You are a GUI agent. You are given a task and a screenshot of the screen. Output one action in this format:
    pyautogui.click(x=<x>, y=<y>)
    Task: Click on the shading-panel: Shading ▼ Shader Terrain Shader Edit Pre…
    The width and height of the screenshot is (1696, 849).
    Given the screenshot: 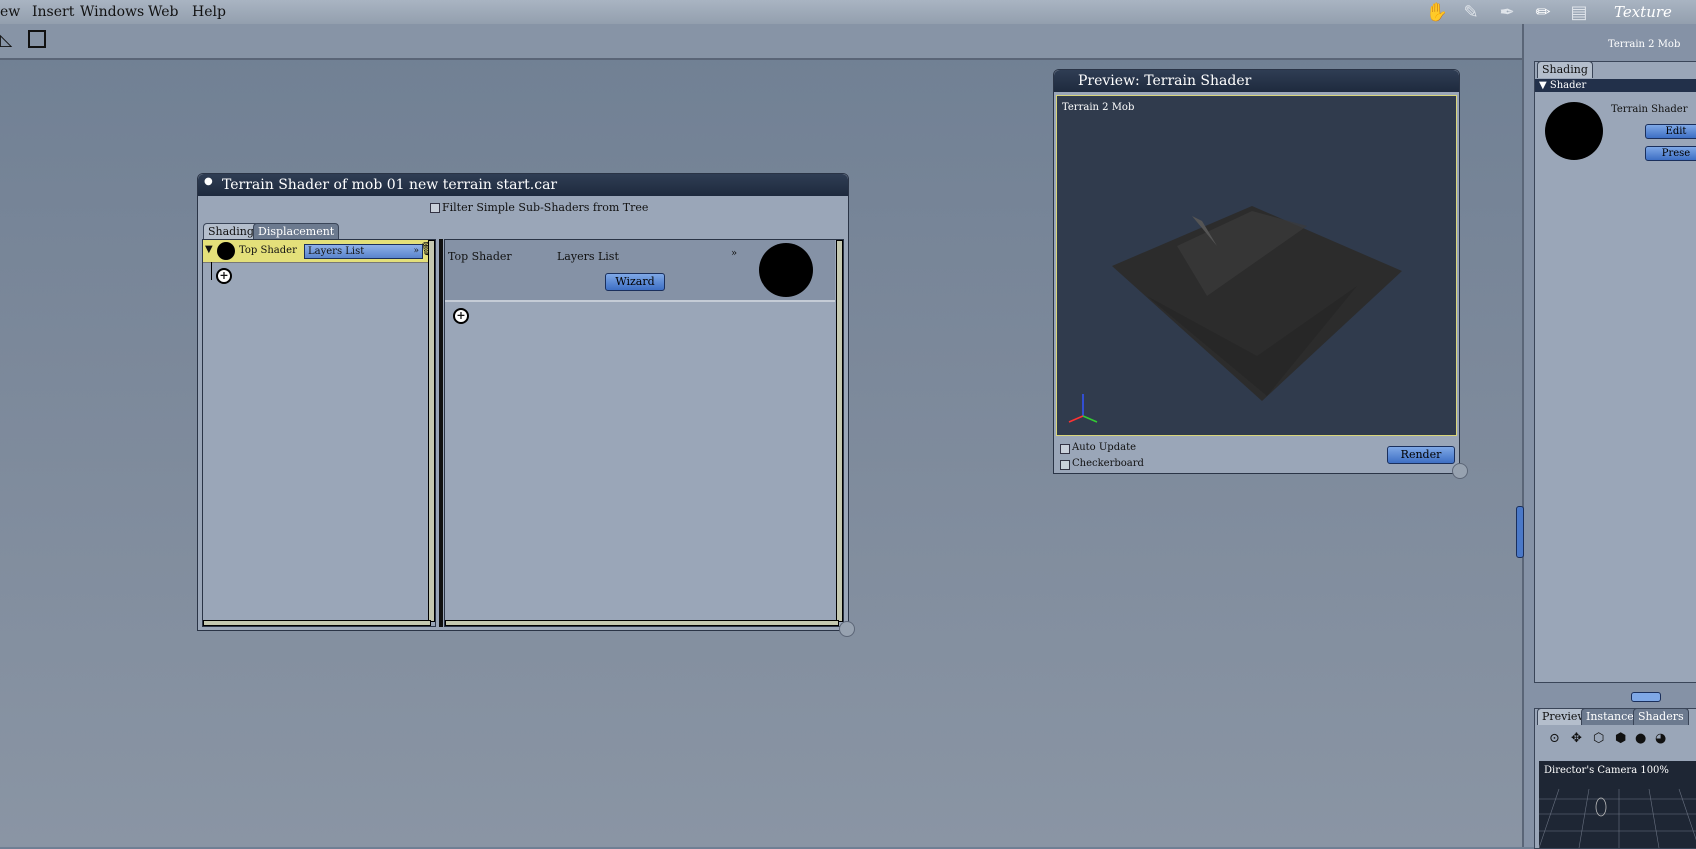 What is the action you would take?
    pyautogui.click(x=1615, y=372)
    